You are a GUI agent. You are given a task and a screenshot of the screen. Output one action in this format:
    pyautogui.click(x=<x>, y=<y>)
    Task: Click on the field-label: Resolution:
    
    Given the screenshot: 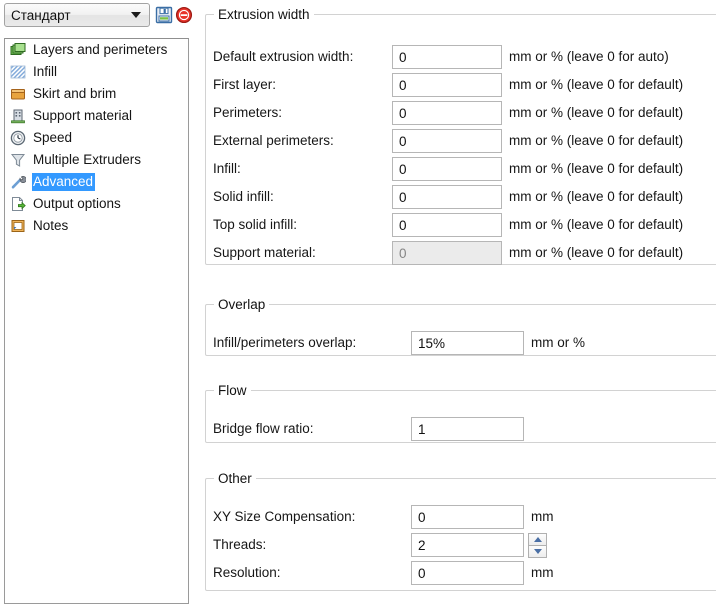 What is the action you would take?
    pyautogui.click(x=247, y=572)
    